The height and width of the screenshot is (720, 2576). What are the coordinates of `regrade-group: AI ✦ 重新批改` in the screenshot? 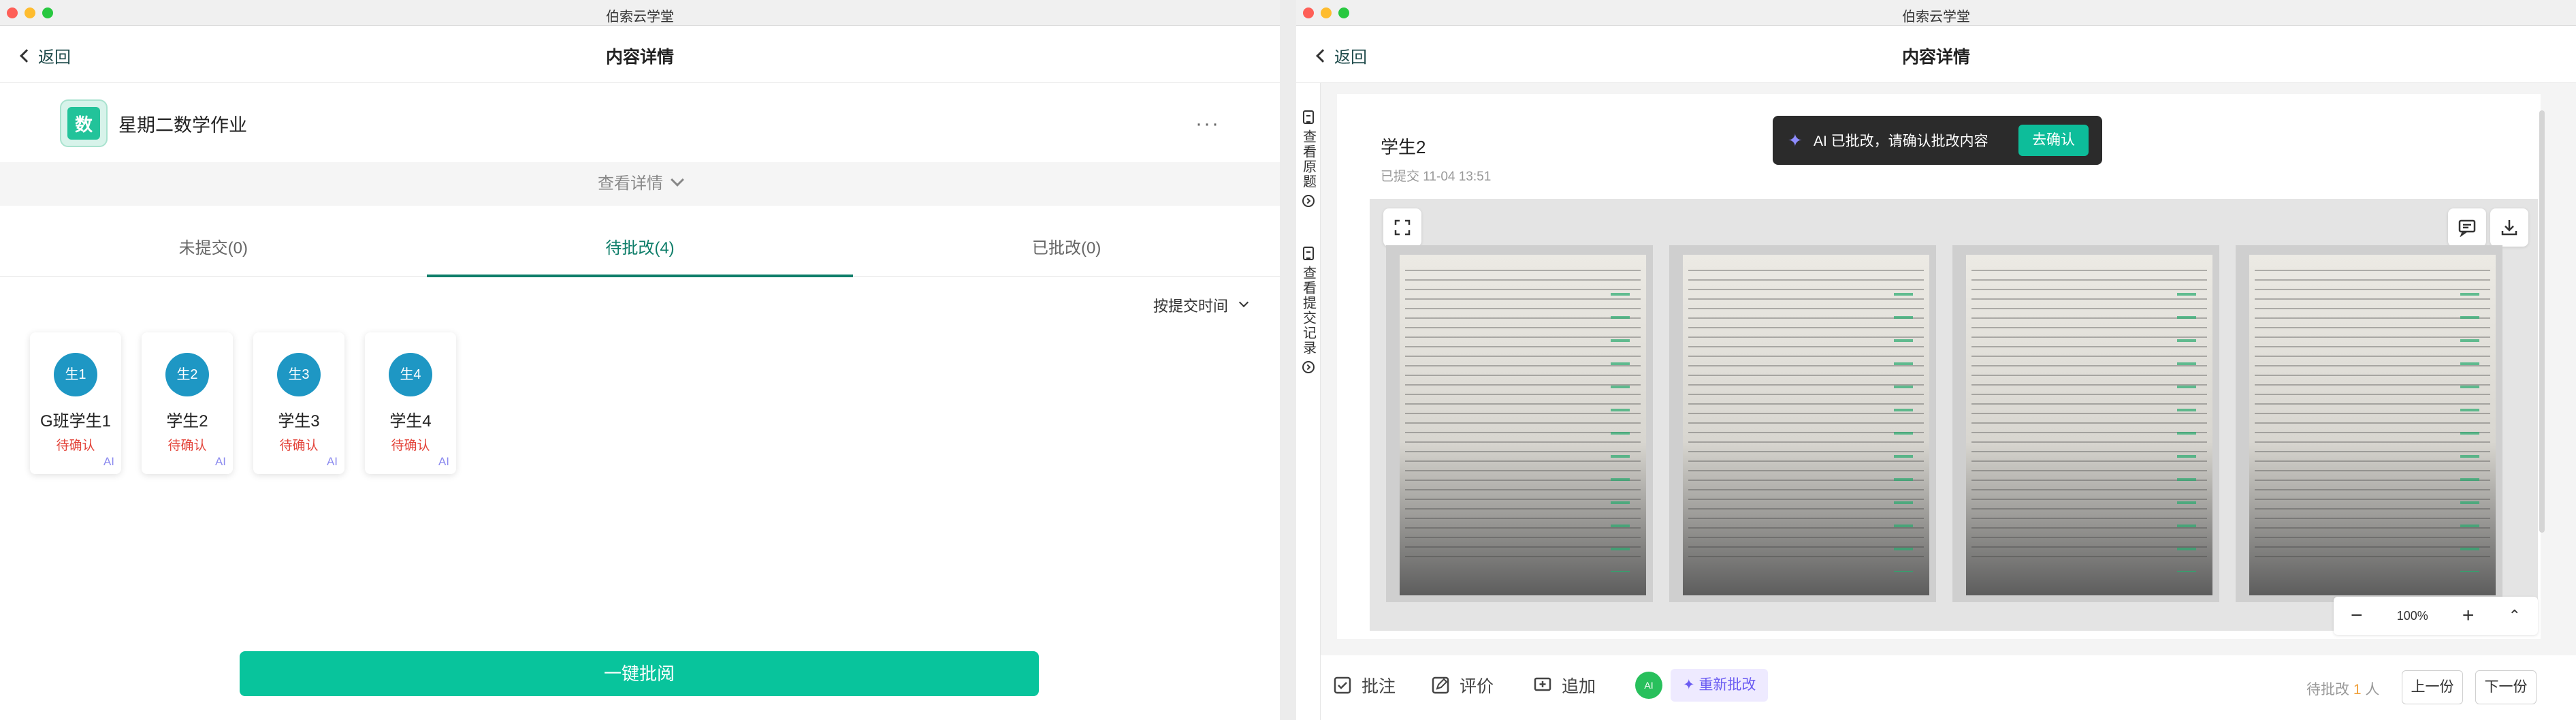 It's located at (1702, 685).